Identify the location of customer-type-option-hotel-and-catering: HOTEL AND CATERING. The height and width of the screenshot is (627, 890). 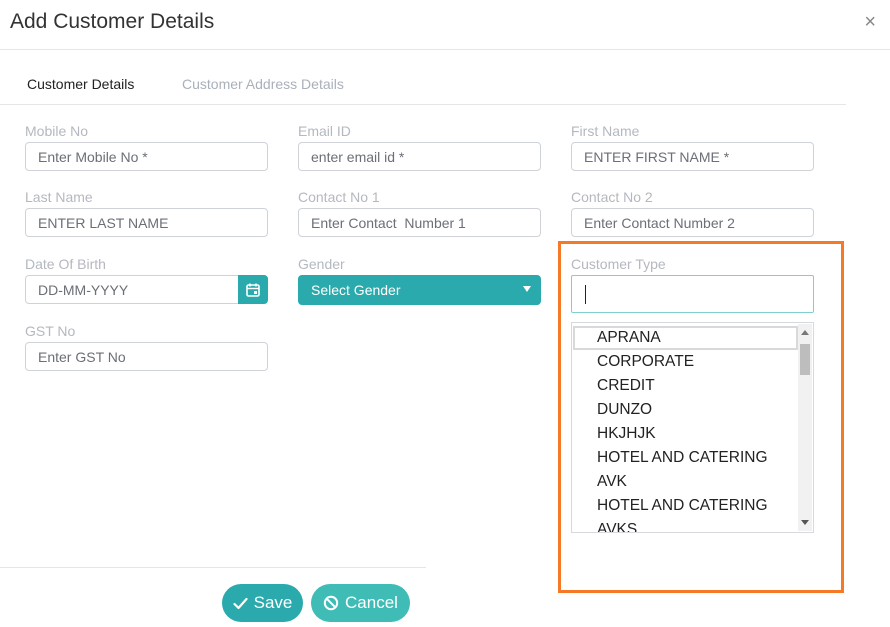
(685, 458).